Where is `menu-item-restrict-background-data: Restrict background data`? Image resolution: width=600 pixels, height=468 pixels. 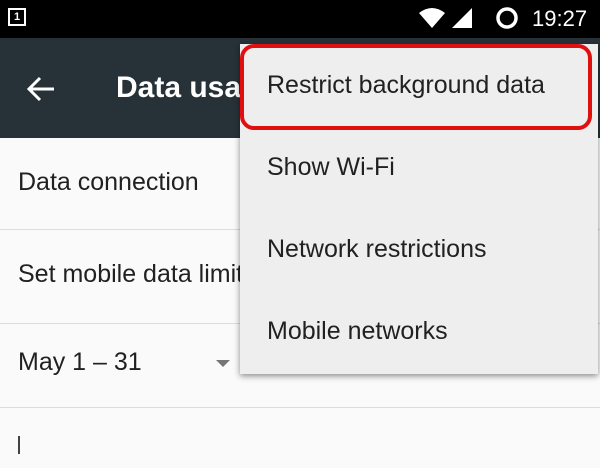 menu-item-restrict-background-data: Restrict background data is located at coordinates (419, 85).